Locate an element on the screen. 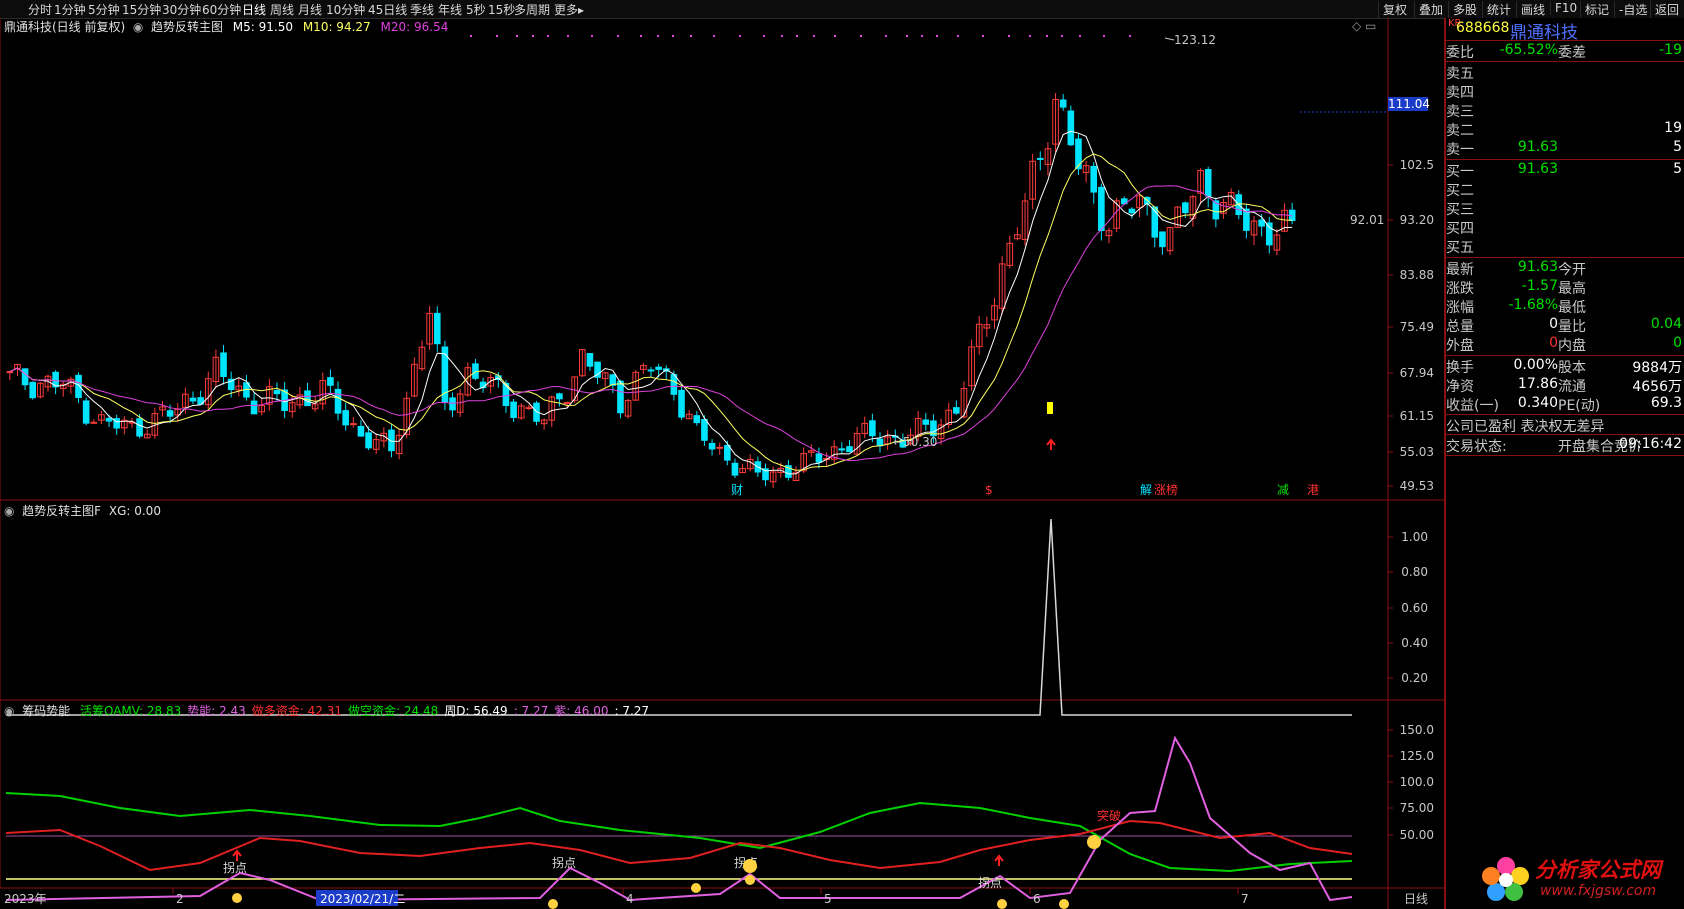 This screenshot has height=909, width=1684. period-tab: 30分钟 is located at coordinates (181, 9).